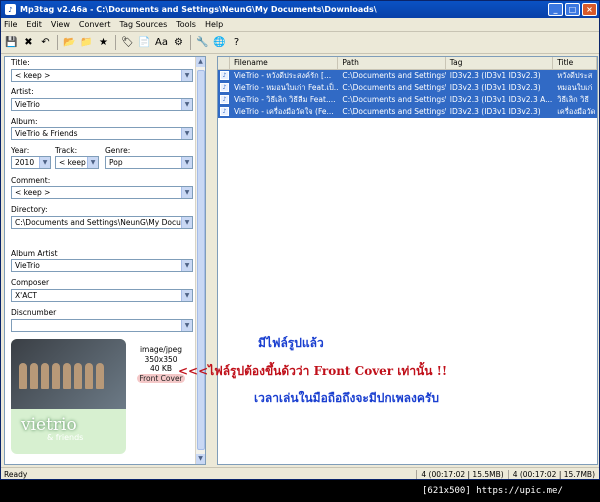 The image size is (600, 502). I want to click on scroll-up-icon: ▲, so click(200, 62).